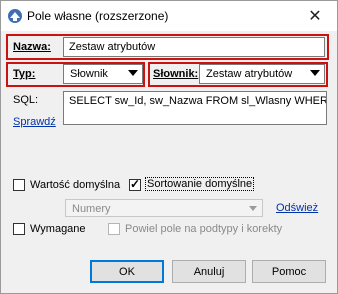 This screenshot has height=294, width=338. I want to click on close-icon: ✕, so click(315, 16).